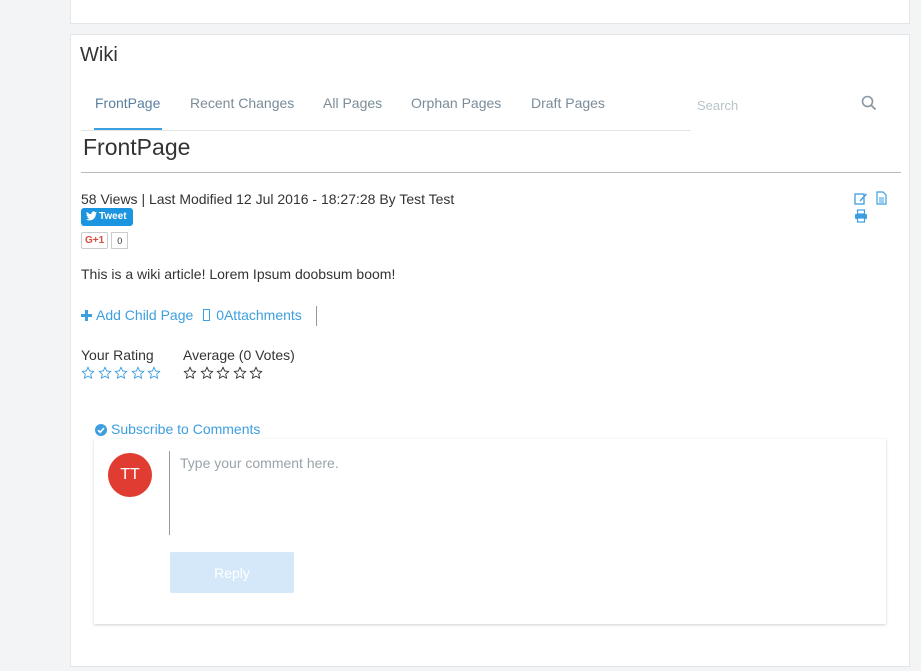 The width and height of the screenshot is (921, 671). What do you see at coordinates (568, 103) in the screenshot?
I see `tab-draft-pages: Draft Pages` at bounding box center [568, 103].